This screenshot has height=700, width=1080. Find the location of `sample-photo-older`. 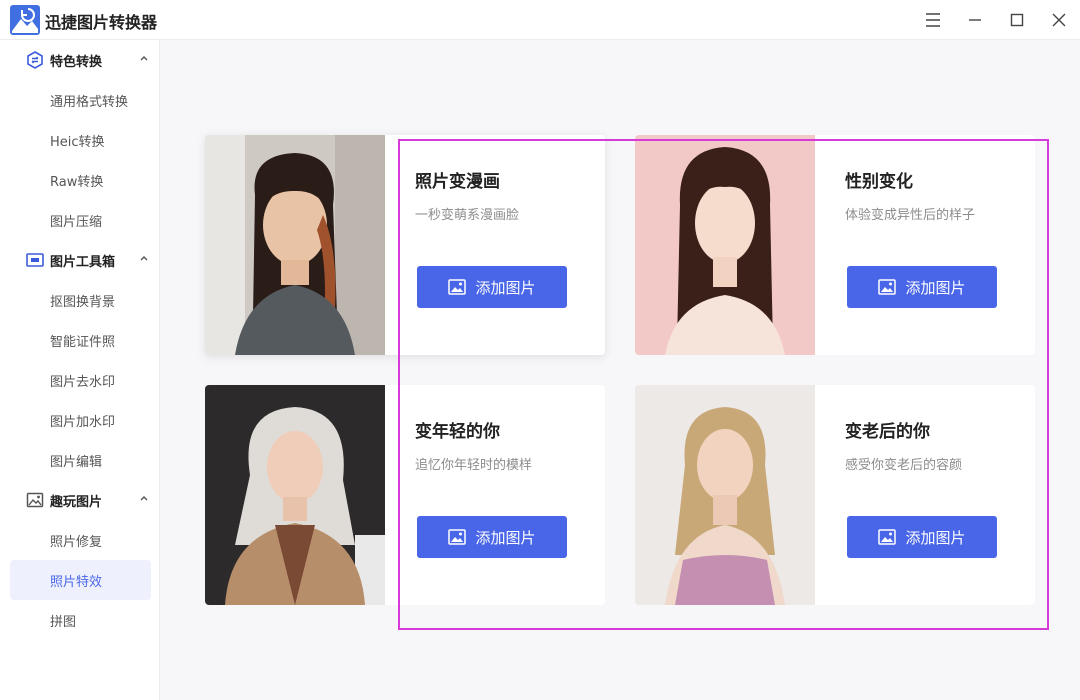

sample-photo-older is located at coordinates (725, 495).